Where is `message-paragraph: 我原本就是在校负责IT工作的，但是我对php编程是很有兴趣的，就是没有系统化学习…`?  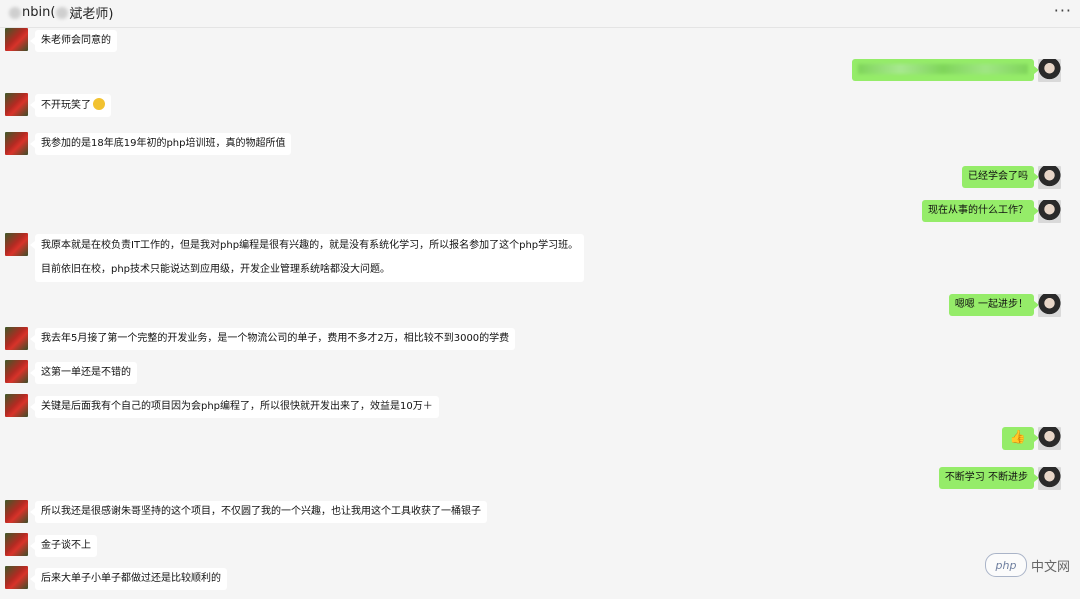 message-paragraph: 我原本就是在校负责IT工作的，但是我对php编程是很有兴趣的，就是没有系统化学习… is located at coordinates (310, 245).